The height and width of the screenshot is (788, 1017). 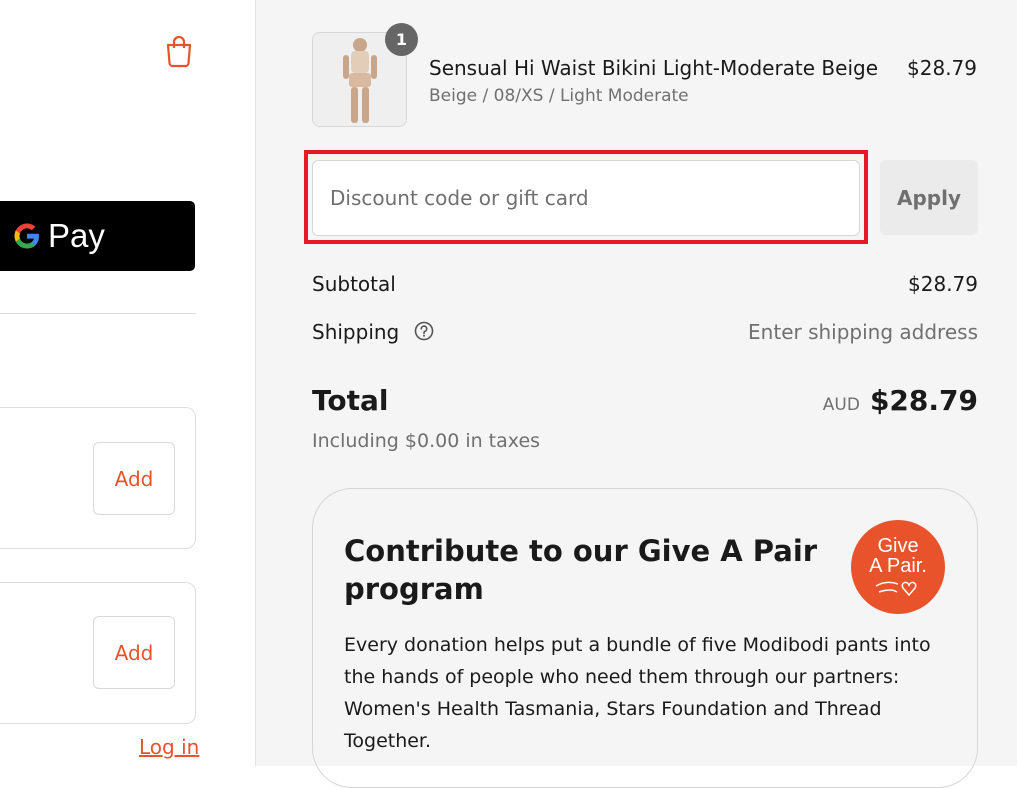 What do you see at coordinates (350, 400) in the screenshot?
I see `total-label: Total` at bounding box center [350, 400].